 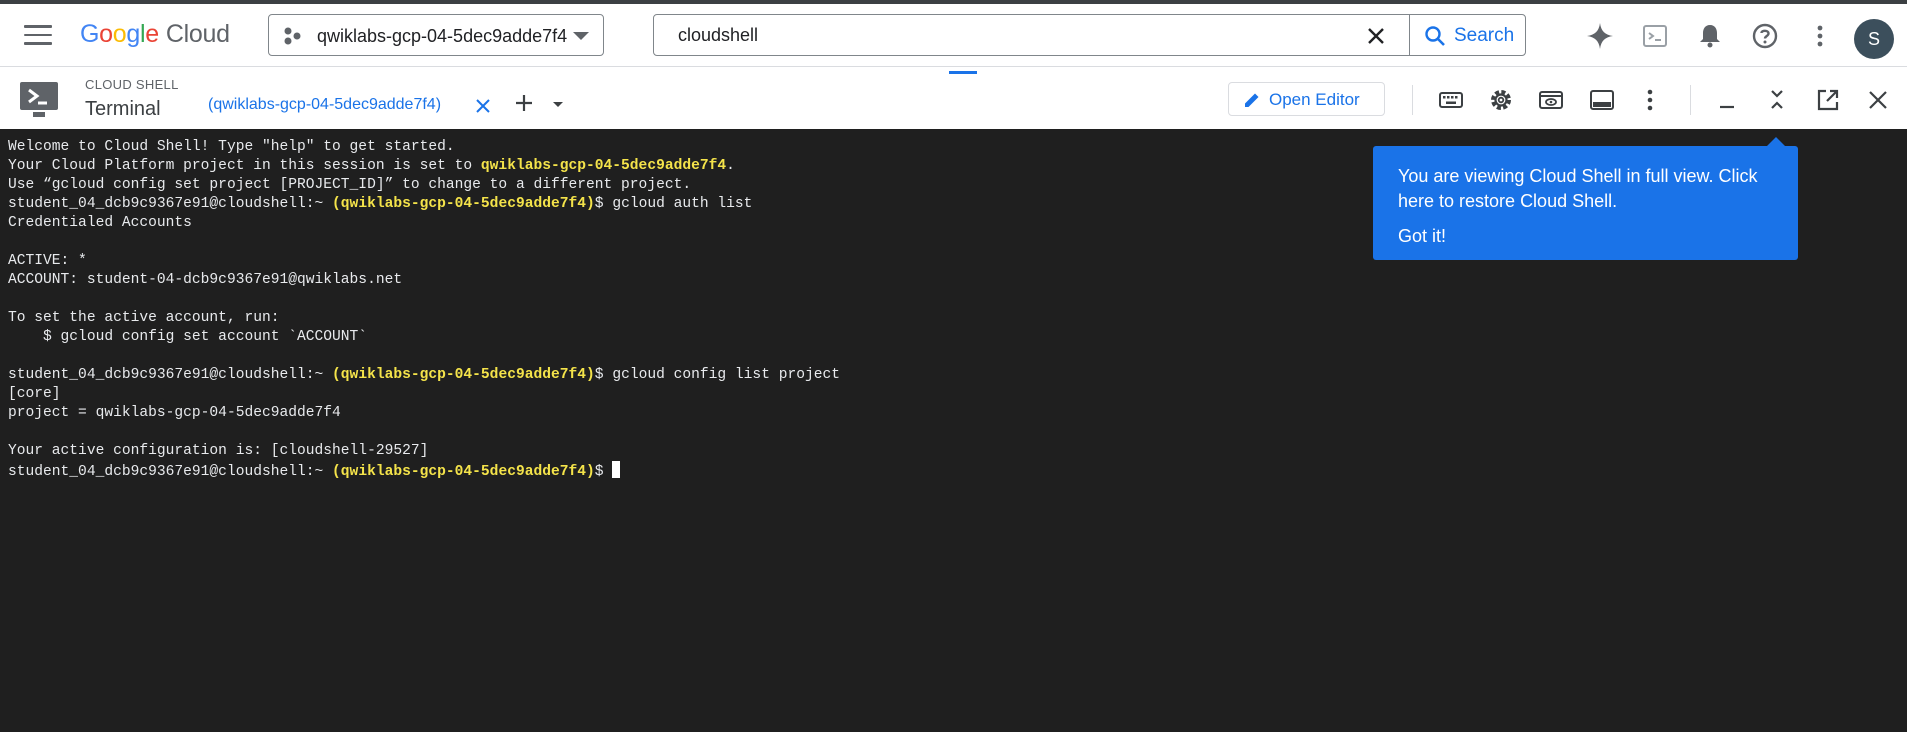 What do you see at coordinates (1451, 100) in the screenshot?
I see `keyboard-icon` at bounding box center [1451, 100].